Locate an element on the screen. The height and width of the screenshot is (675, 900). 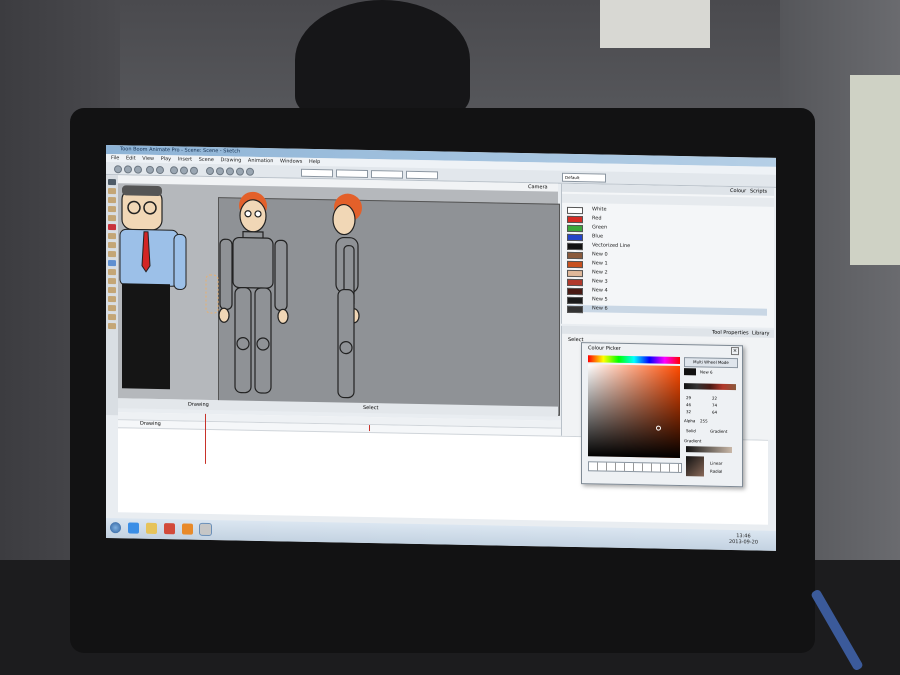
selection-box is located at coordinates (212, 294).